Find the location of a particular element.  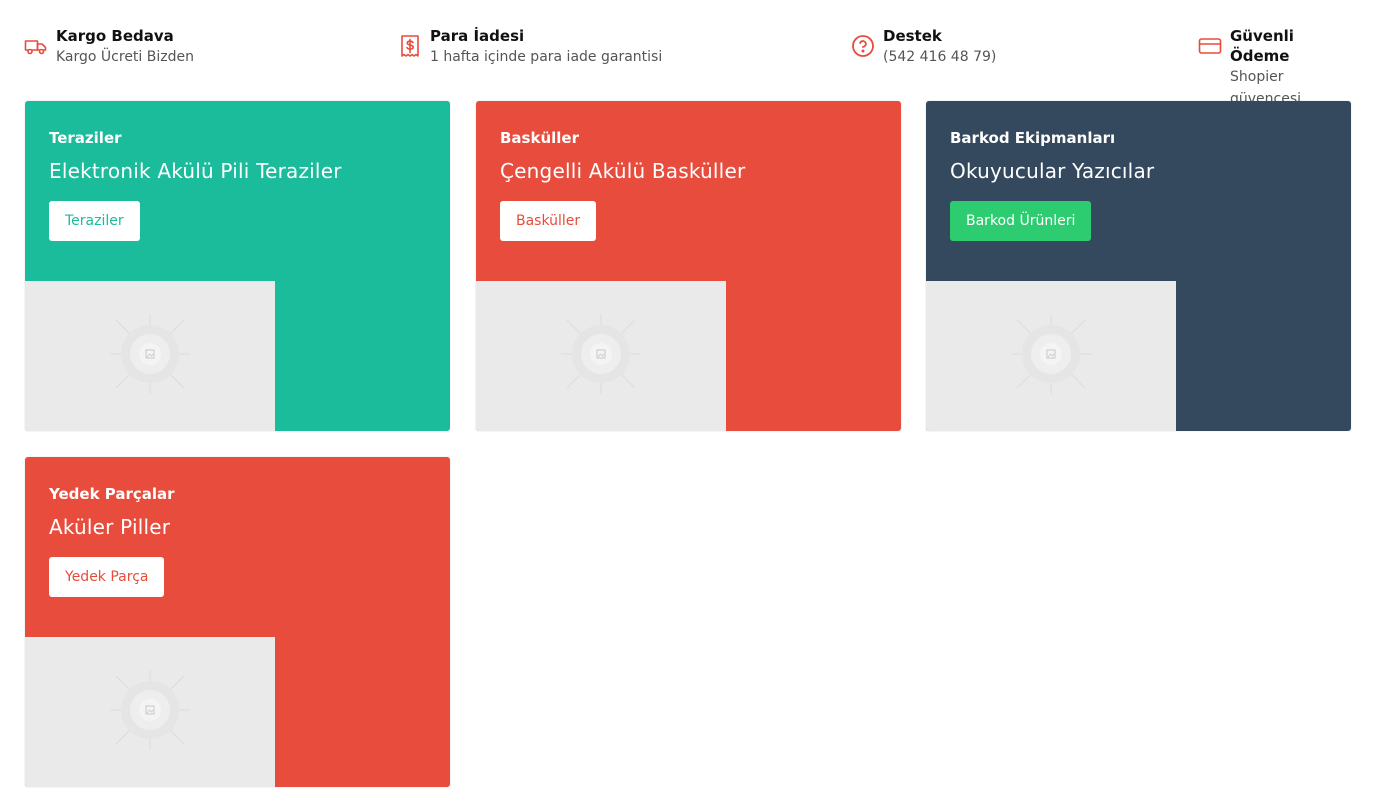

feature-title: Para İadesi is located at coordinates (477, 36).